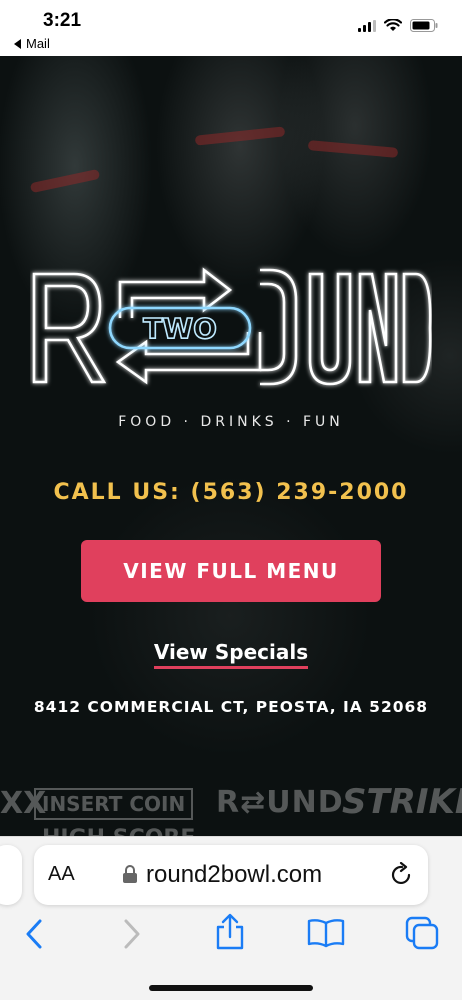 This screenshot has width=462, height=1000. I want to click on url-text: round2bowl.com, so click(234, 874).